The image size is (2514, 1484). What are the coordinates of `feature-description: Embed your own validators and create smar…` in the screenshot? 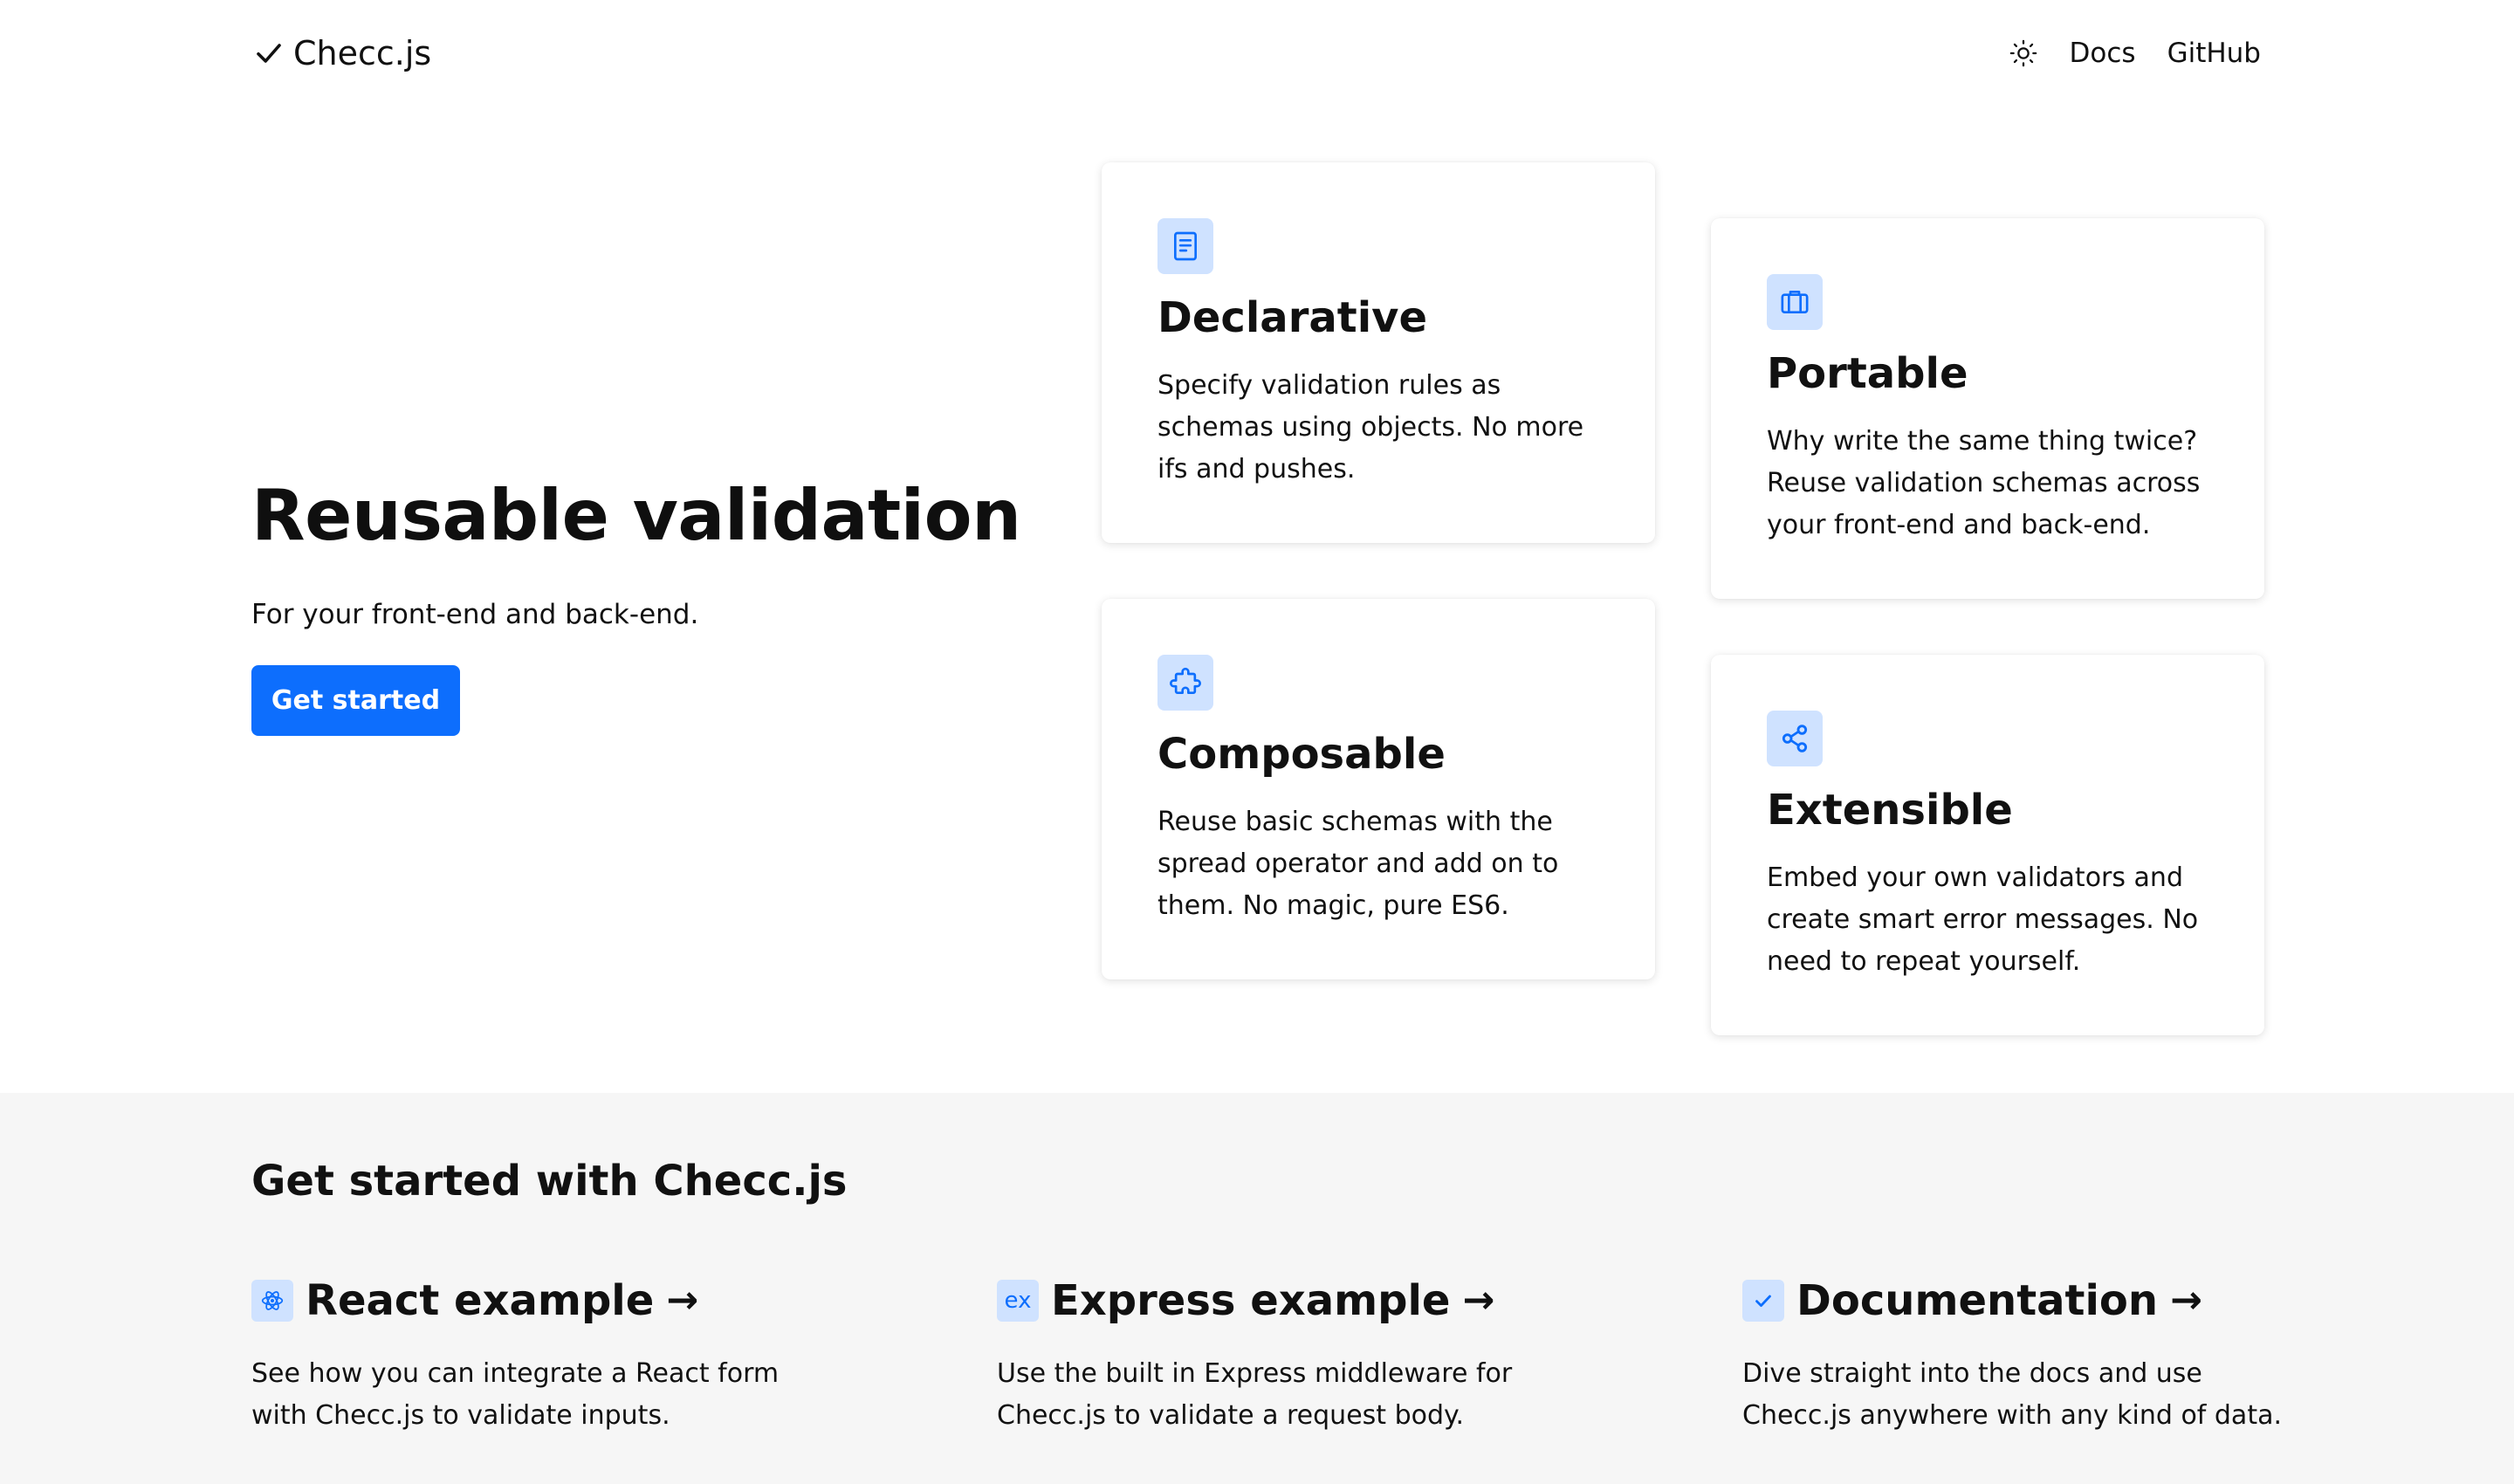 It's located at (1983, 920).